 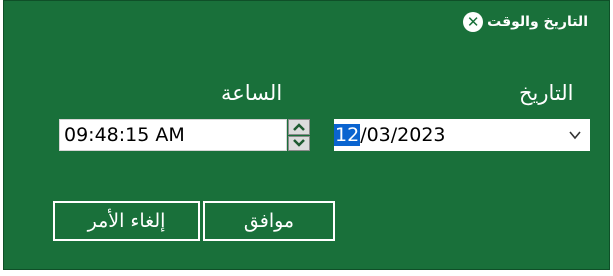 I want to click on dialog-title-bar: التاريخ والوقت ✕, so click(x=525, y=22).